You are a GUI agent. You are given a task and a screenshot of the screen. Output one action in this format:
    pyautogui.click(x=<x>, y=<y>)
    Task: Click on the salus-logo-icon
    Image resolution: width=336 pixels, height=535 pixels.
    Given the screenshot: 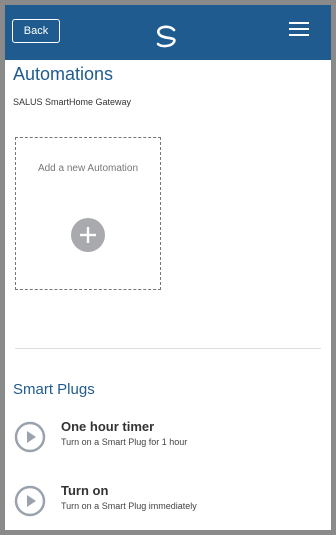 What is the action you would take?
    pyautogui.click(x=166, y=36)
    